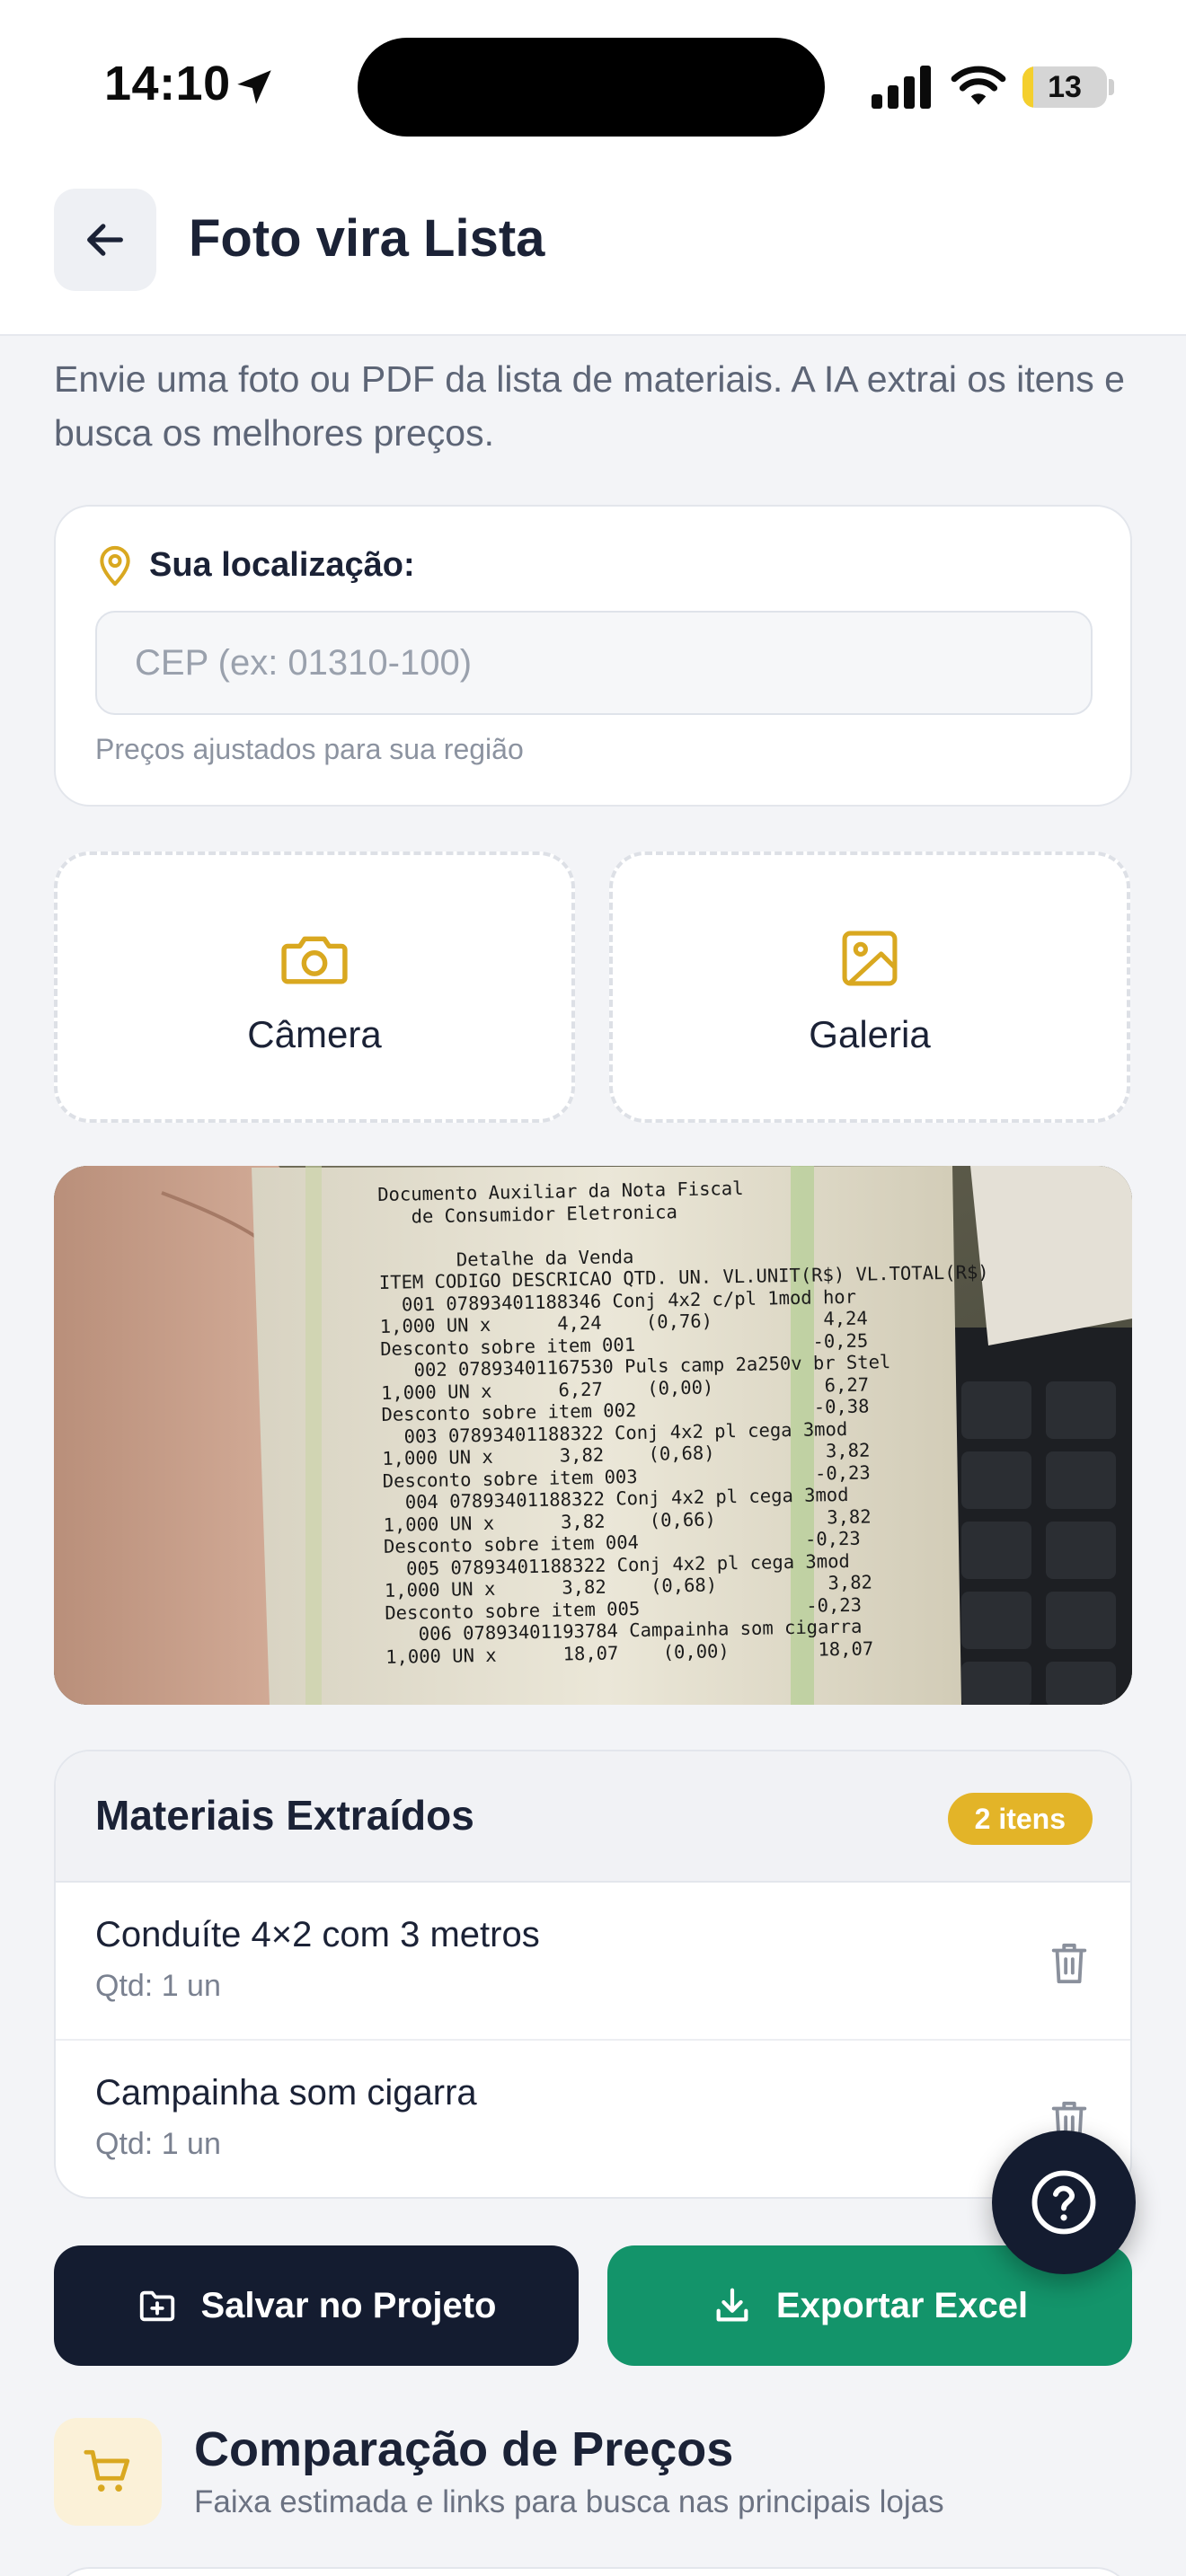 The image size is (1186, 2576). What do you see at coordinates (367, 238) in the screenshot?
I see `page-title: Foto vira Lista` at bounding box center [367, 238].